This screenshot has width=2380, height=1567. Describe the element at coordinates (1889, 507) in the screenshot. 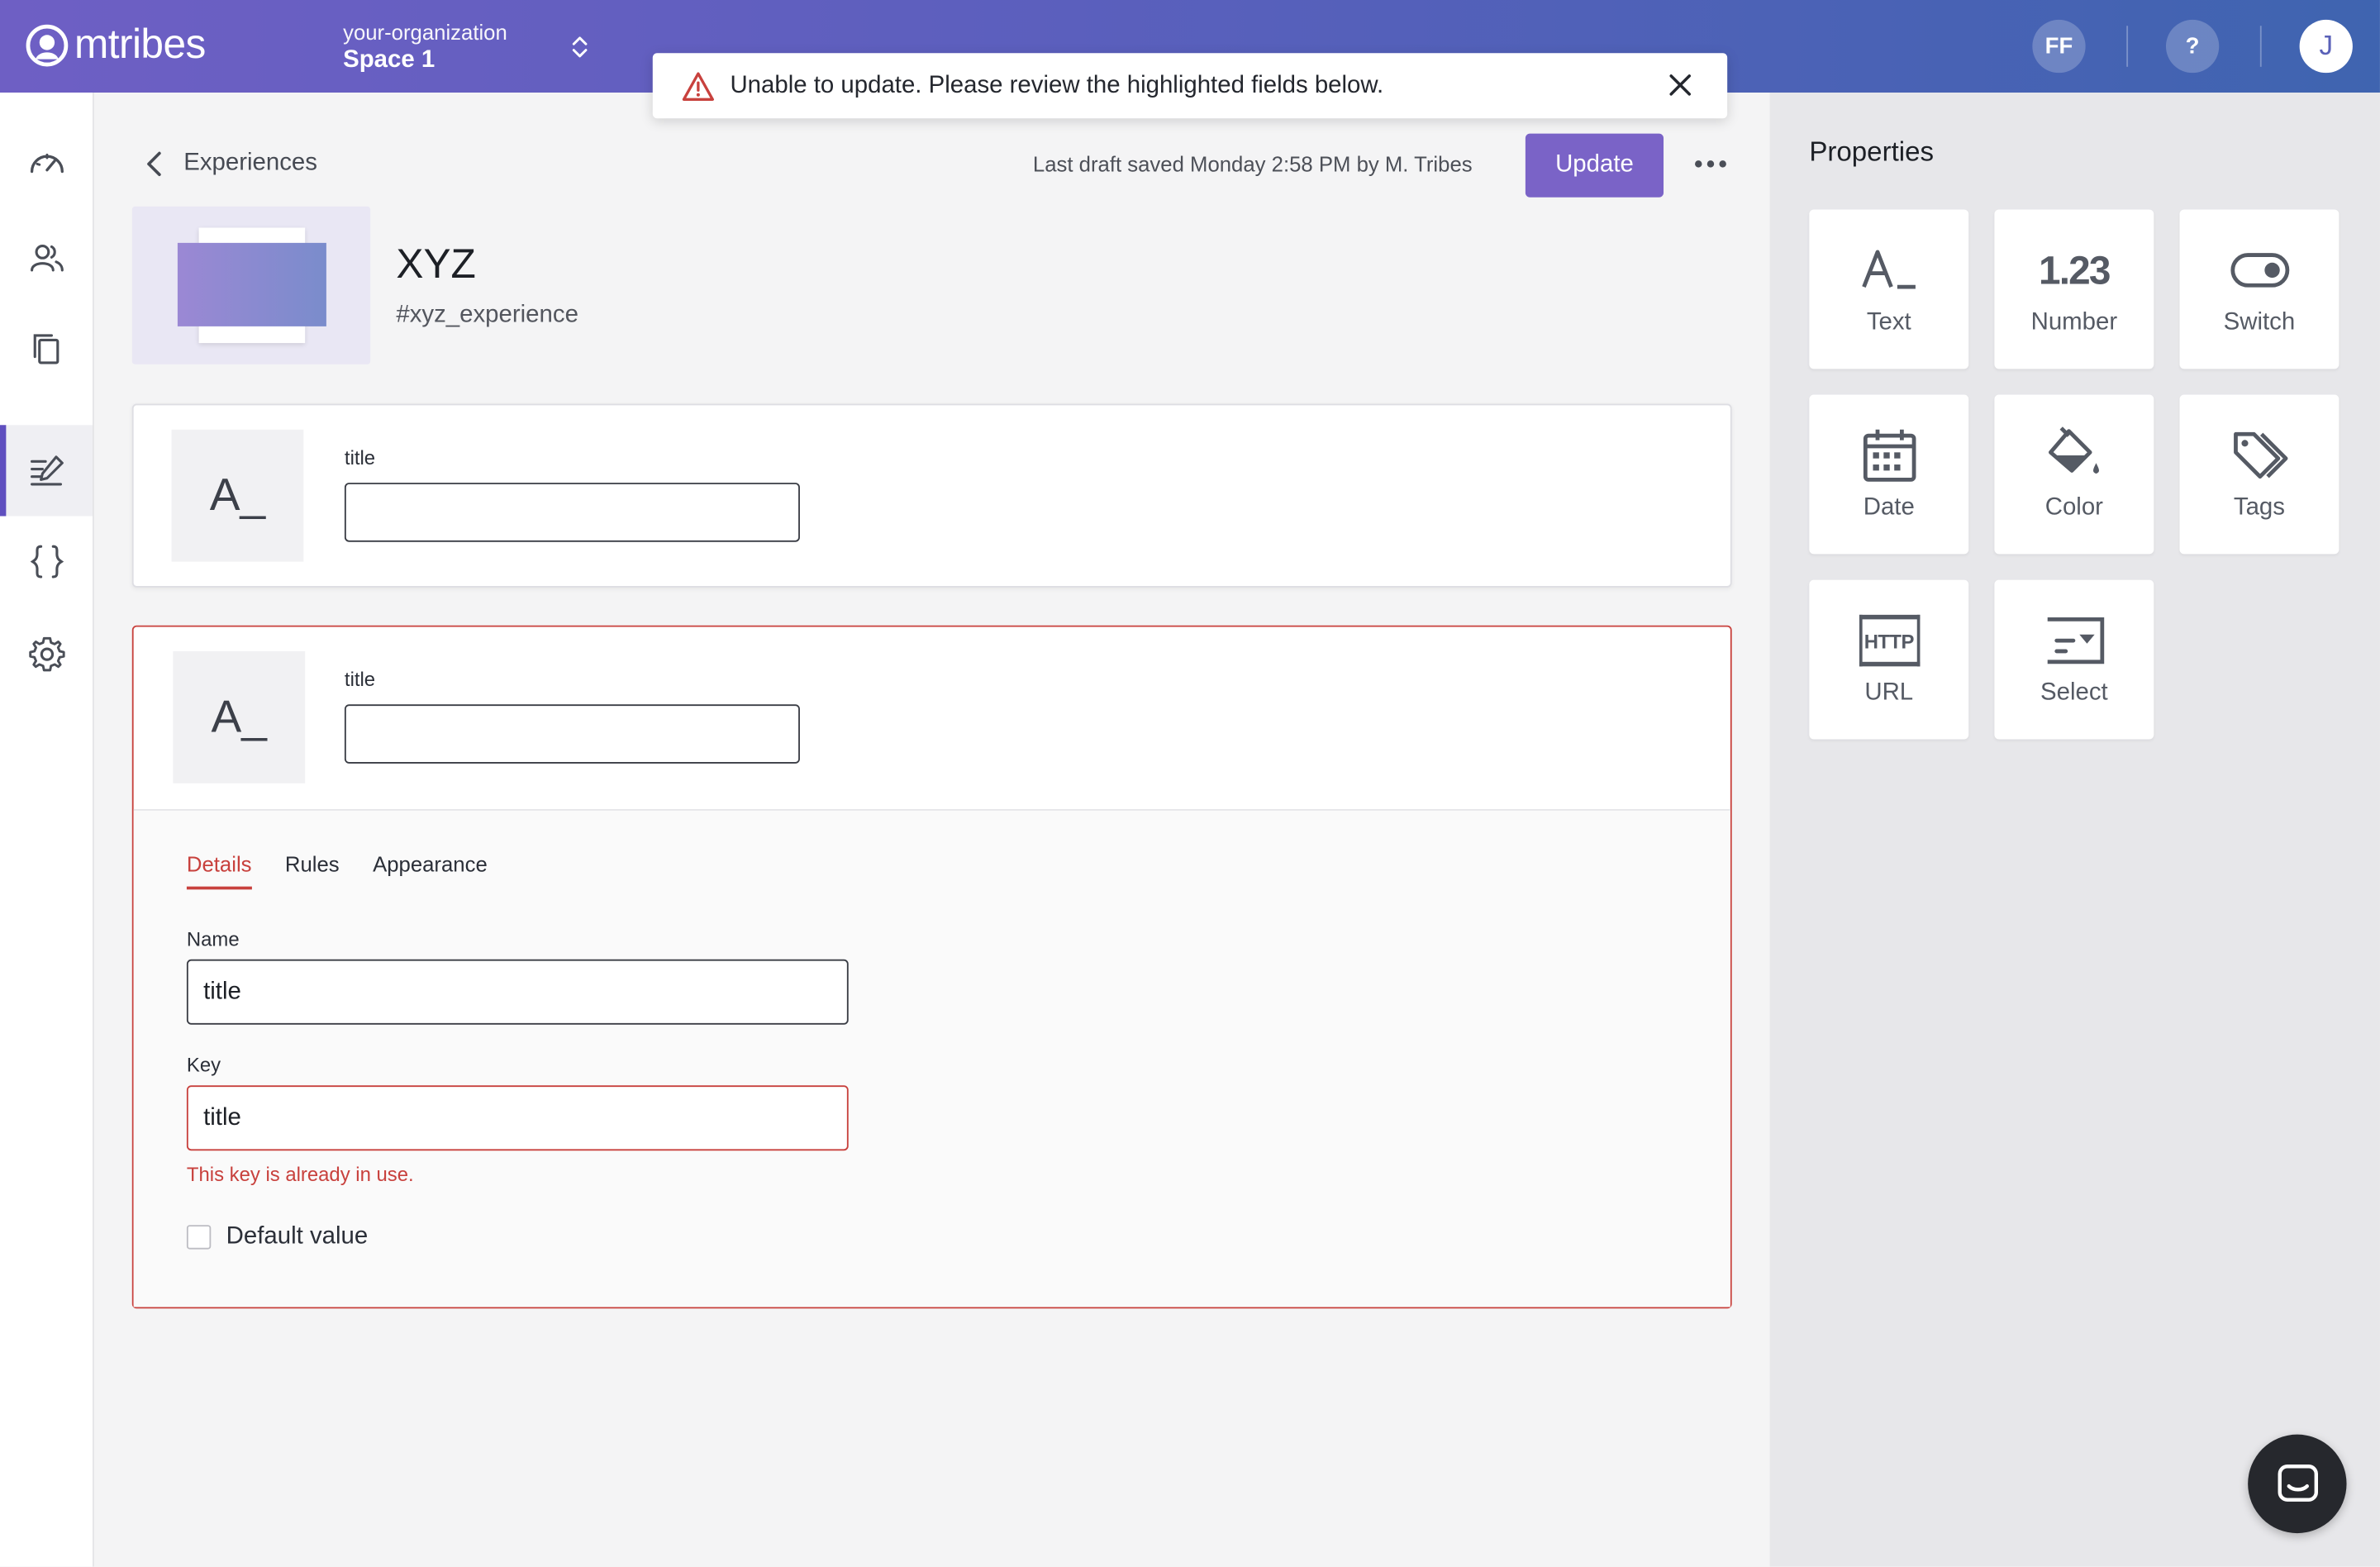

I see `property-type-label: Date` at that location.